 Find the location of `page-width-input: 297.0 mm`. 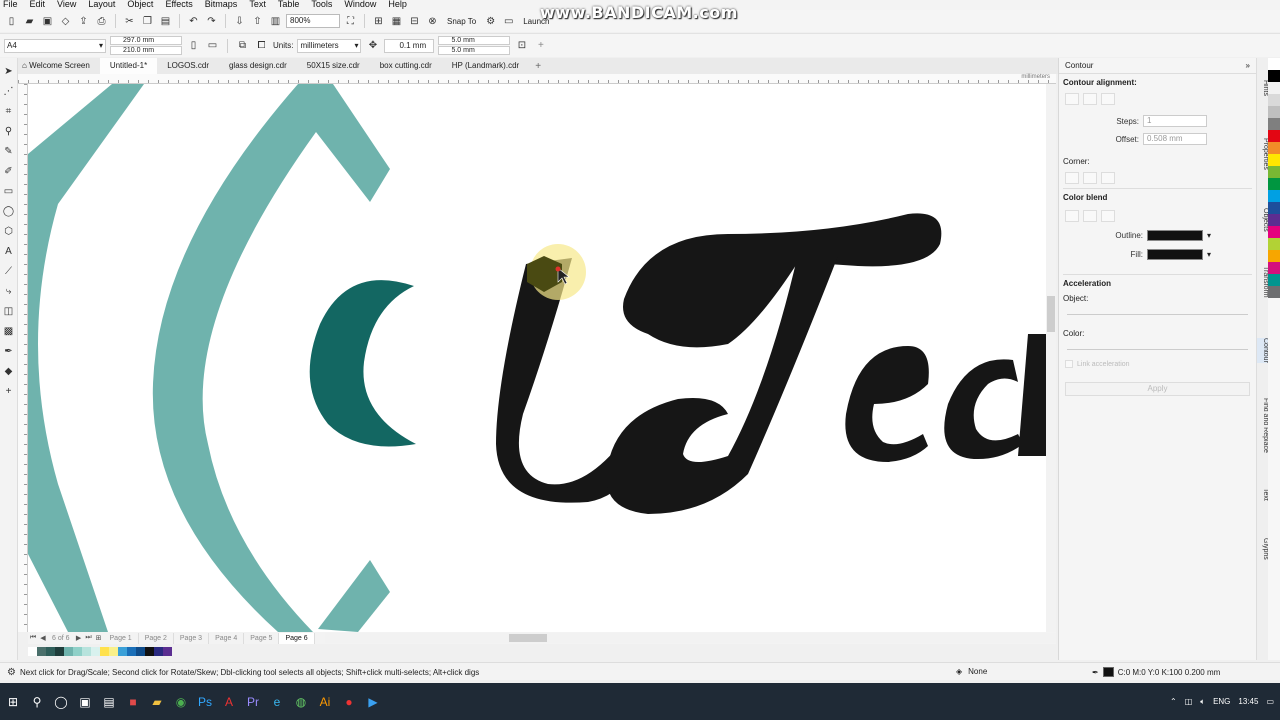

page-width-input: 297.0 mm is located at coordinates (146, 40).